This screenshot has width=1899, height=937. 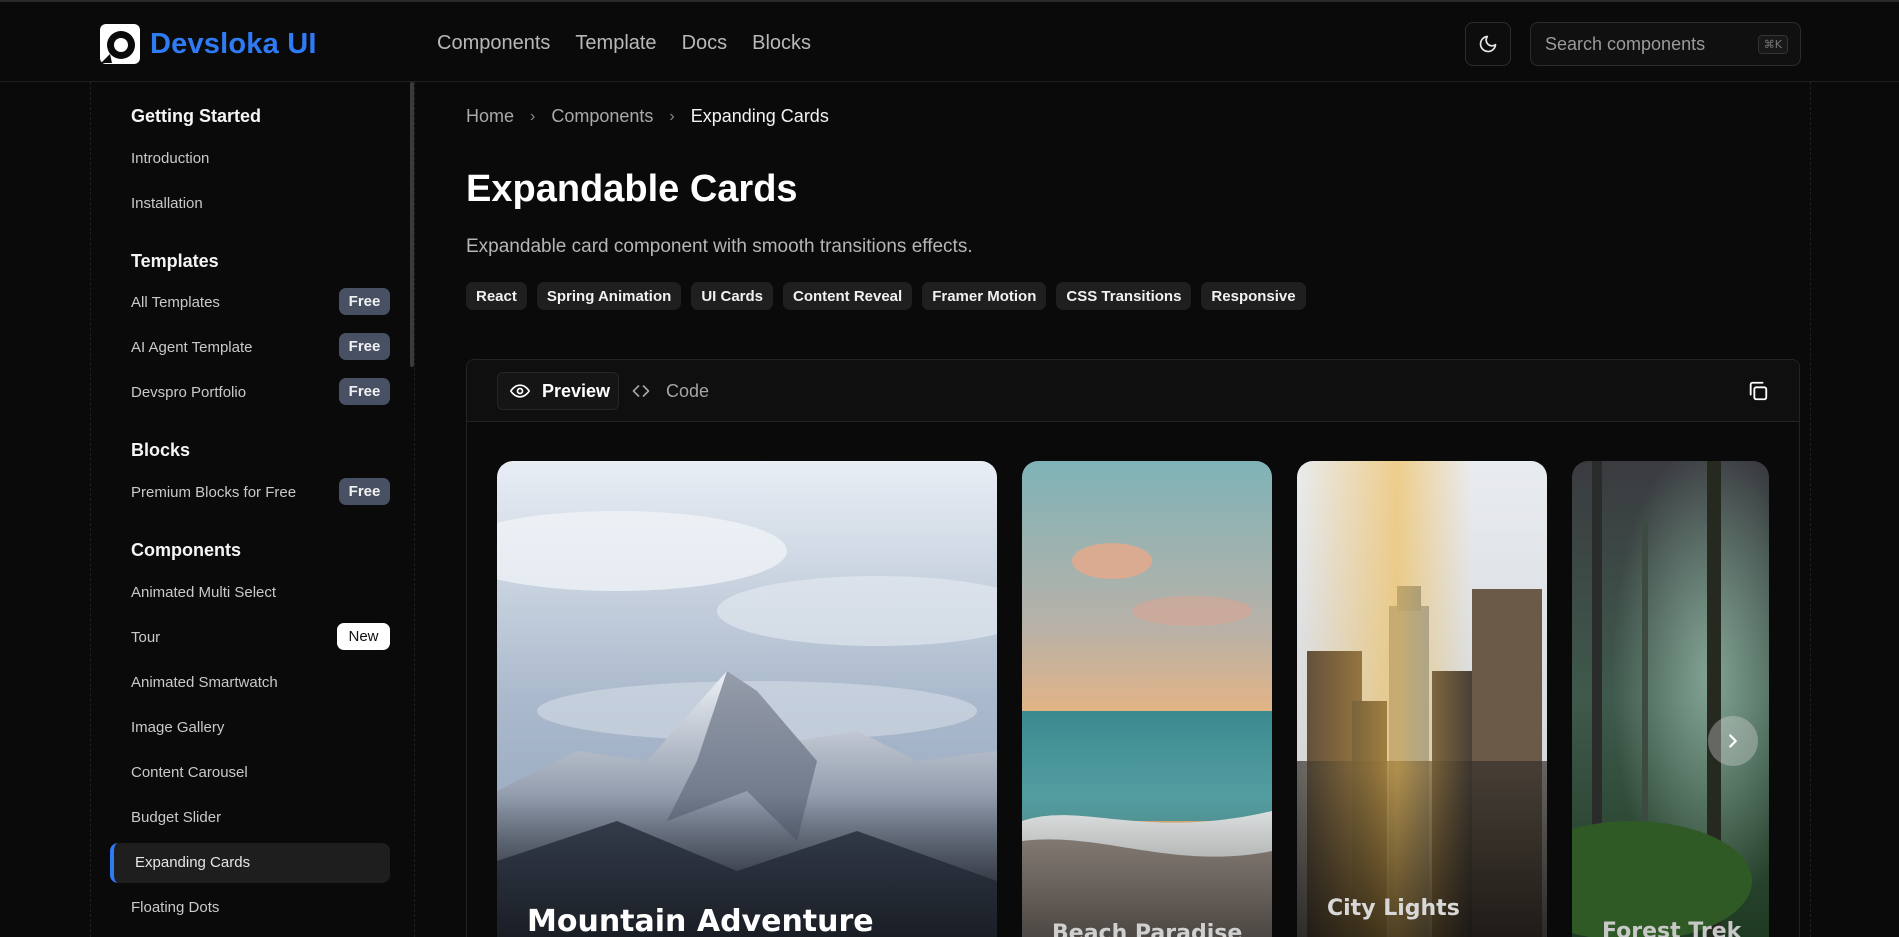 What do you see at coordinates (641, 391) in the screenshot?
I see `code-icon` at bounding box center [641, 391].